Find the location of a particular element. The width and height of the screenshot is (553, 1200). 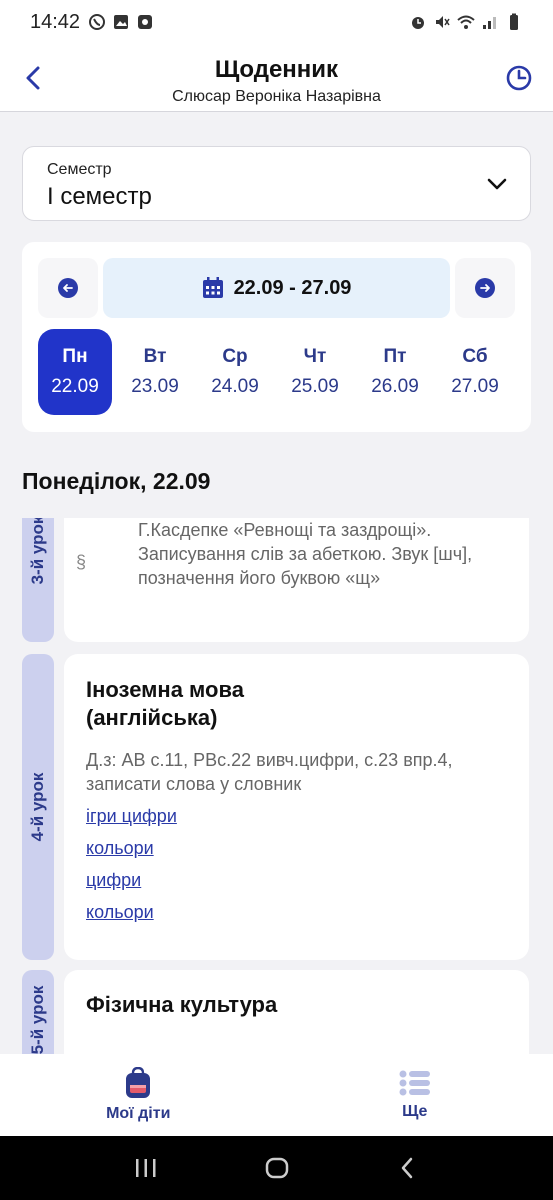

nav-label: Мої діти is located at coordinates (138, 1113).